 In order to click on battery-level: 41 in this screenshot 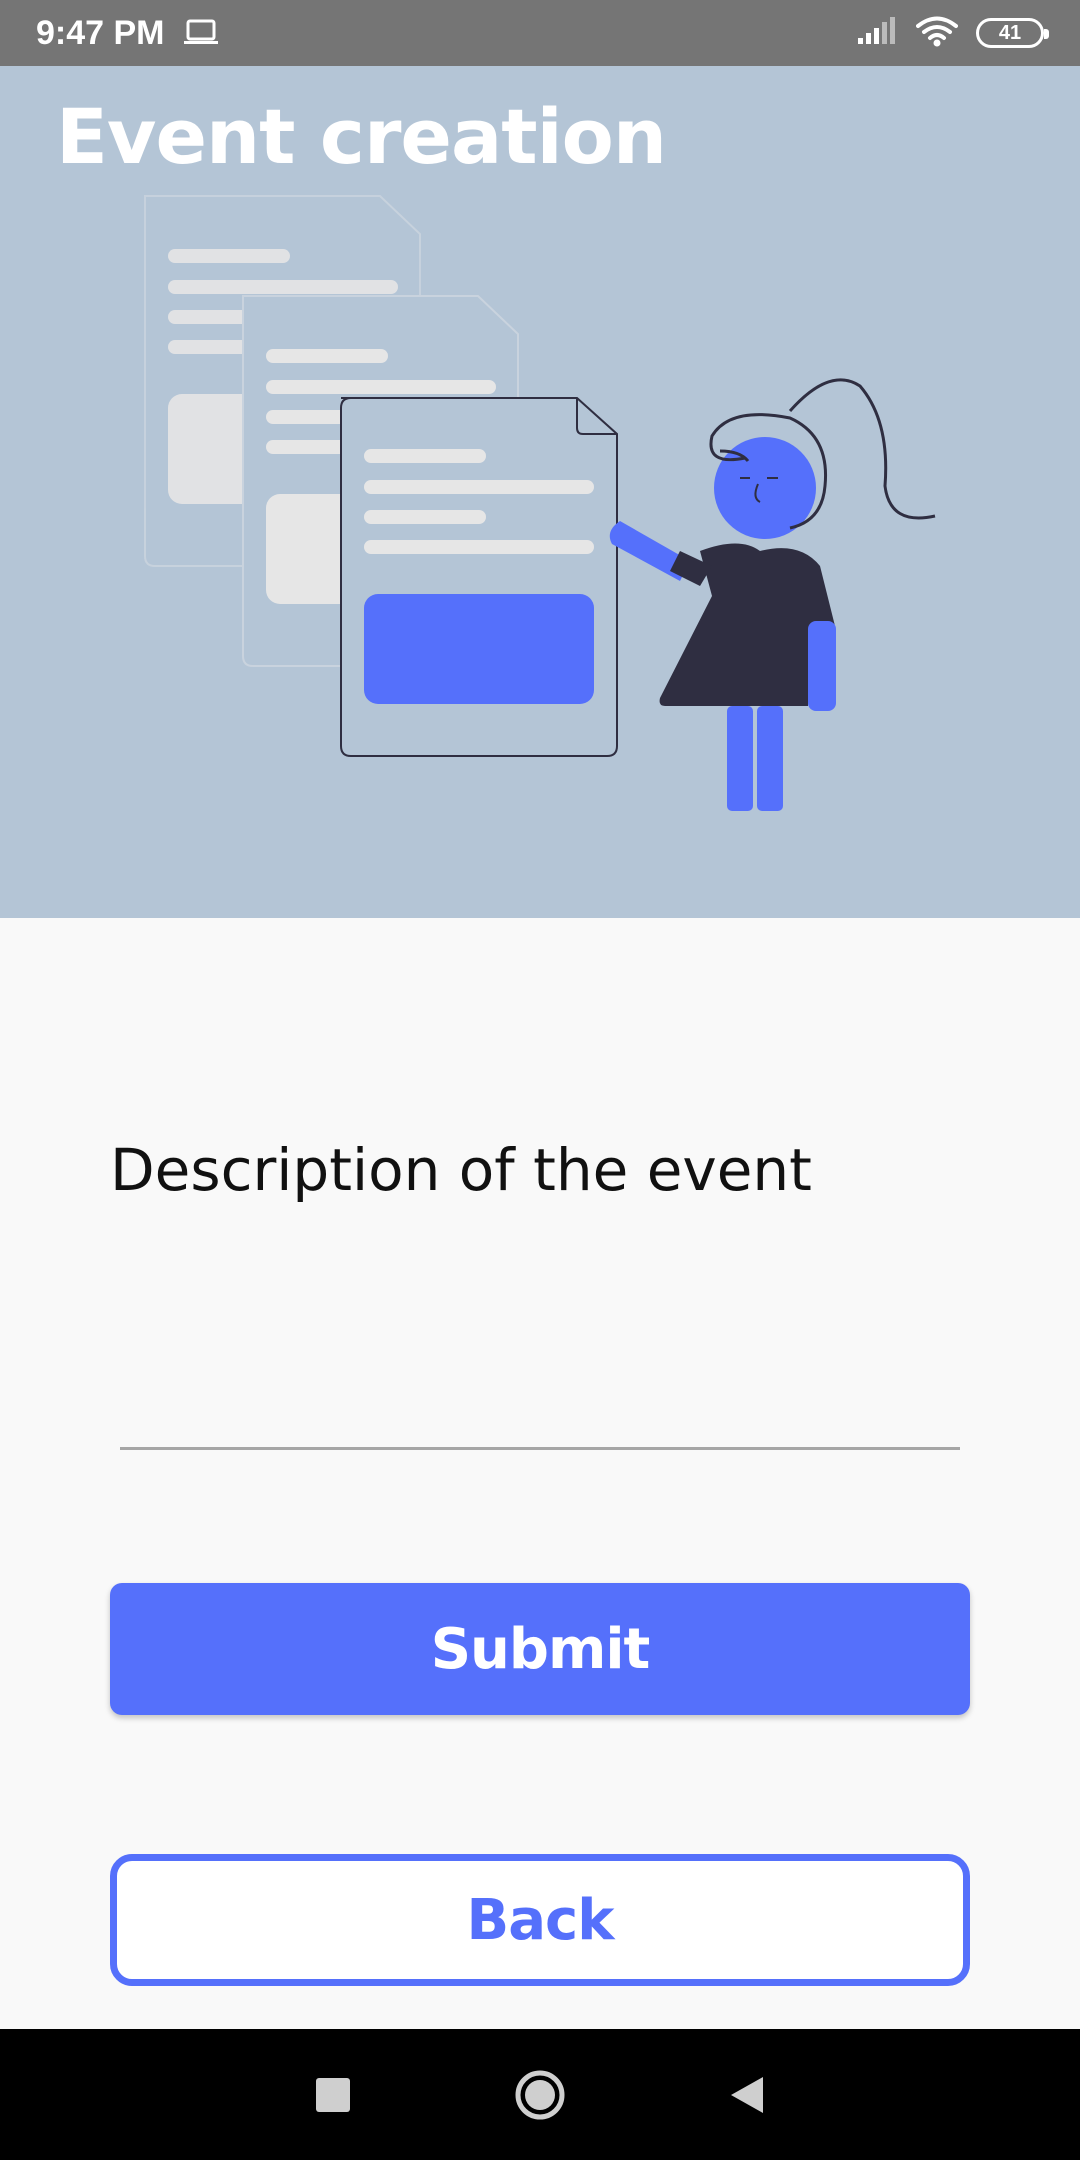, I will do `click(1010, 32)`.